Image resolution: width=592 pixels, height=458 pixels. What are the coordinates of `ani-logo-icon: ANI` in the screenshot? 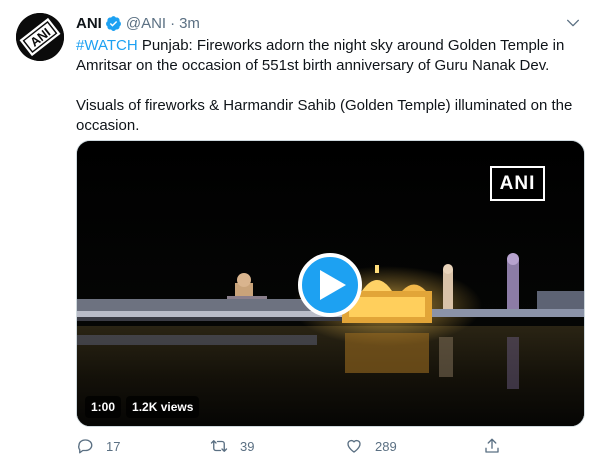 It's located at (40, 37).